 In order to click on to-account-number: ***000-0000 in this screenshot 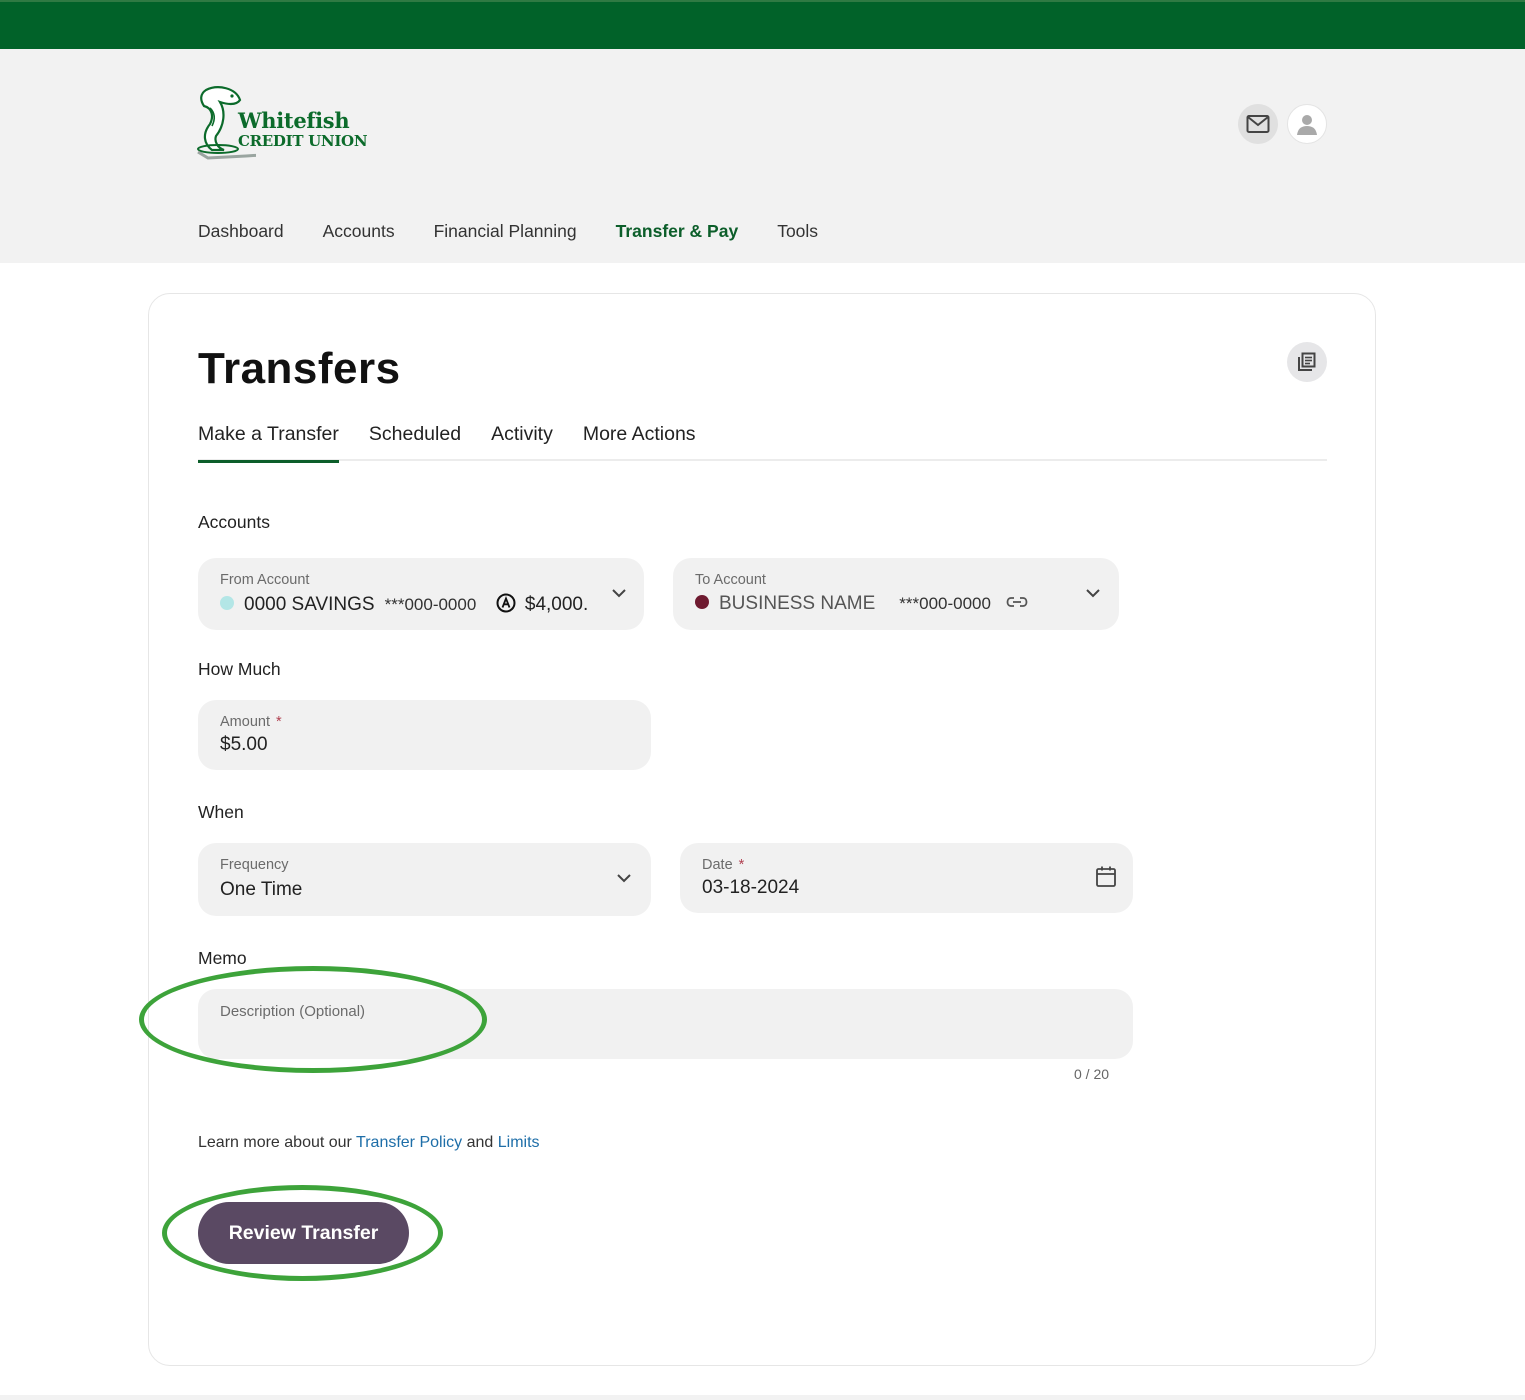, I will do `click(945, 603)`.